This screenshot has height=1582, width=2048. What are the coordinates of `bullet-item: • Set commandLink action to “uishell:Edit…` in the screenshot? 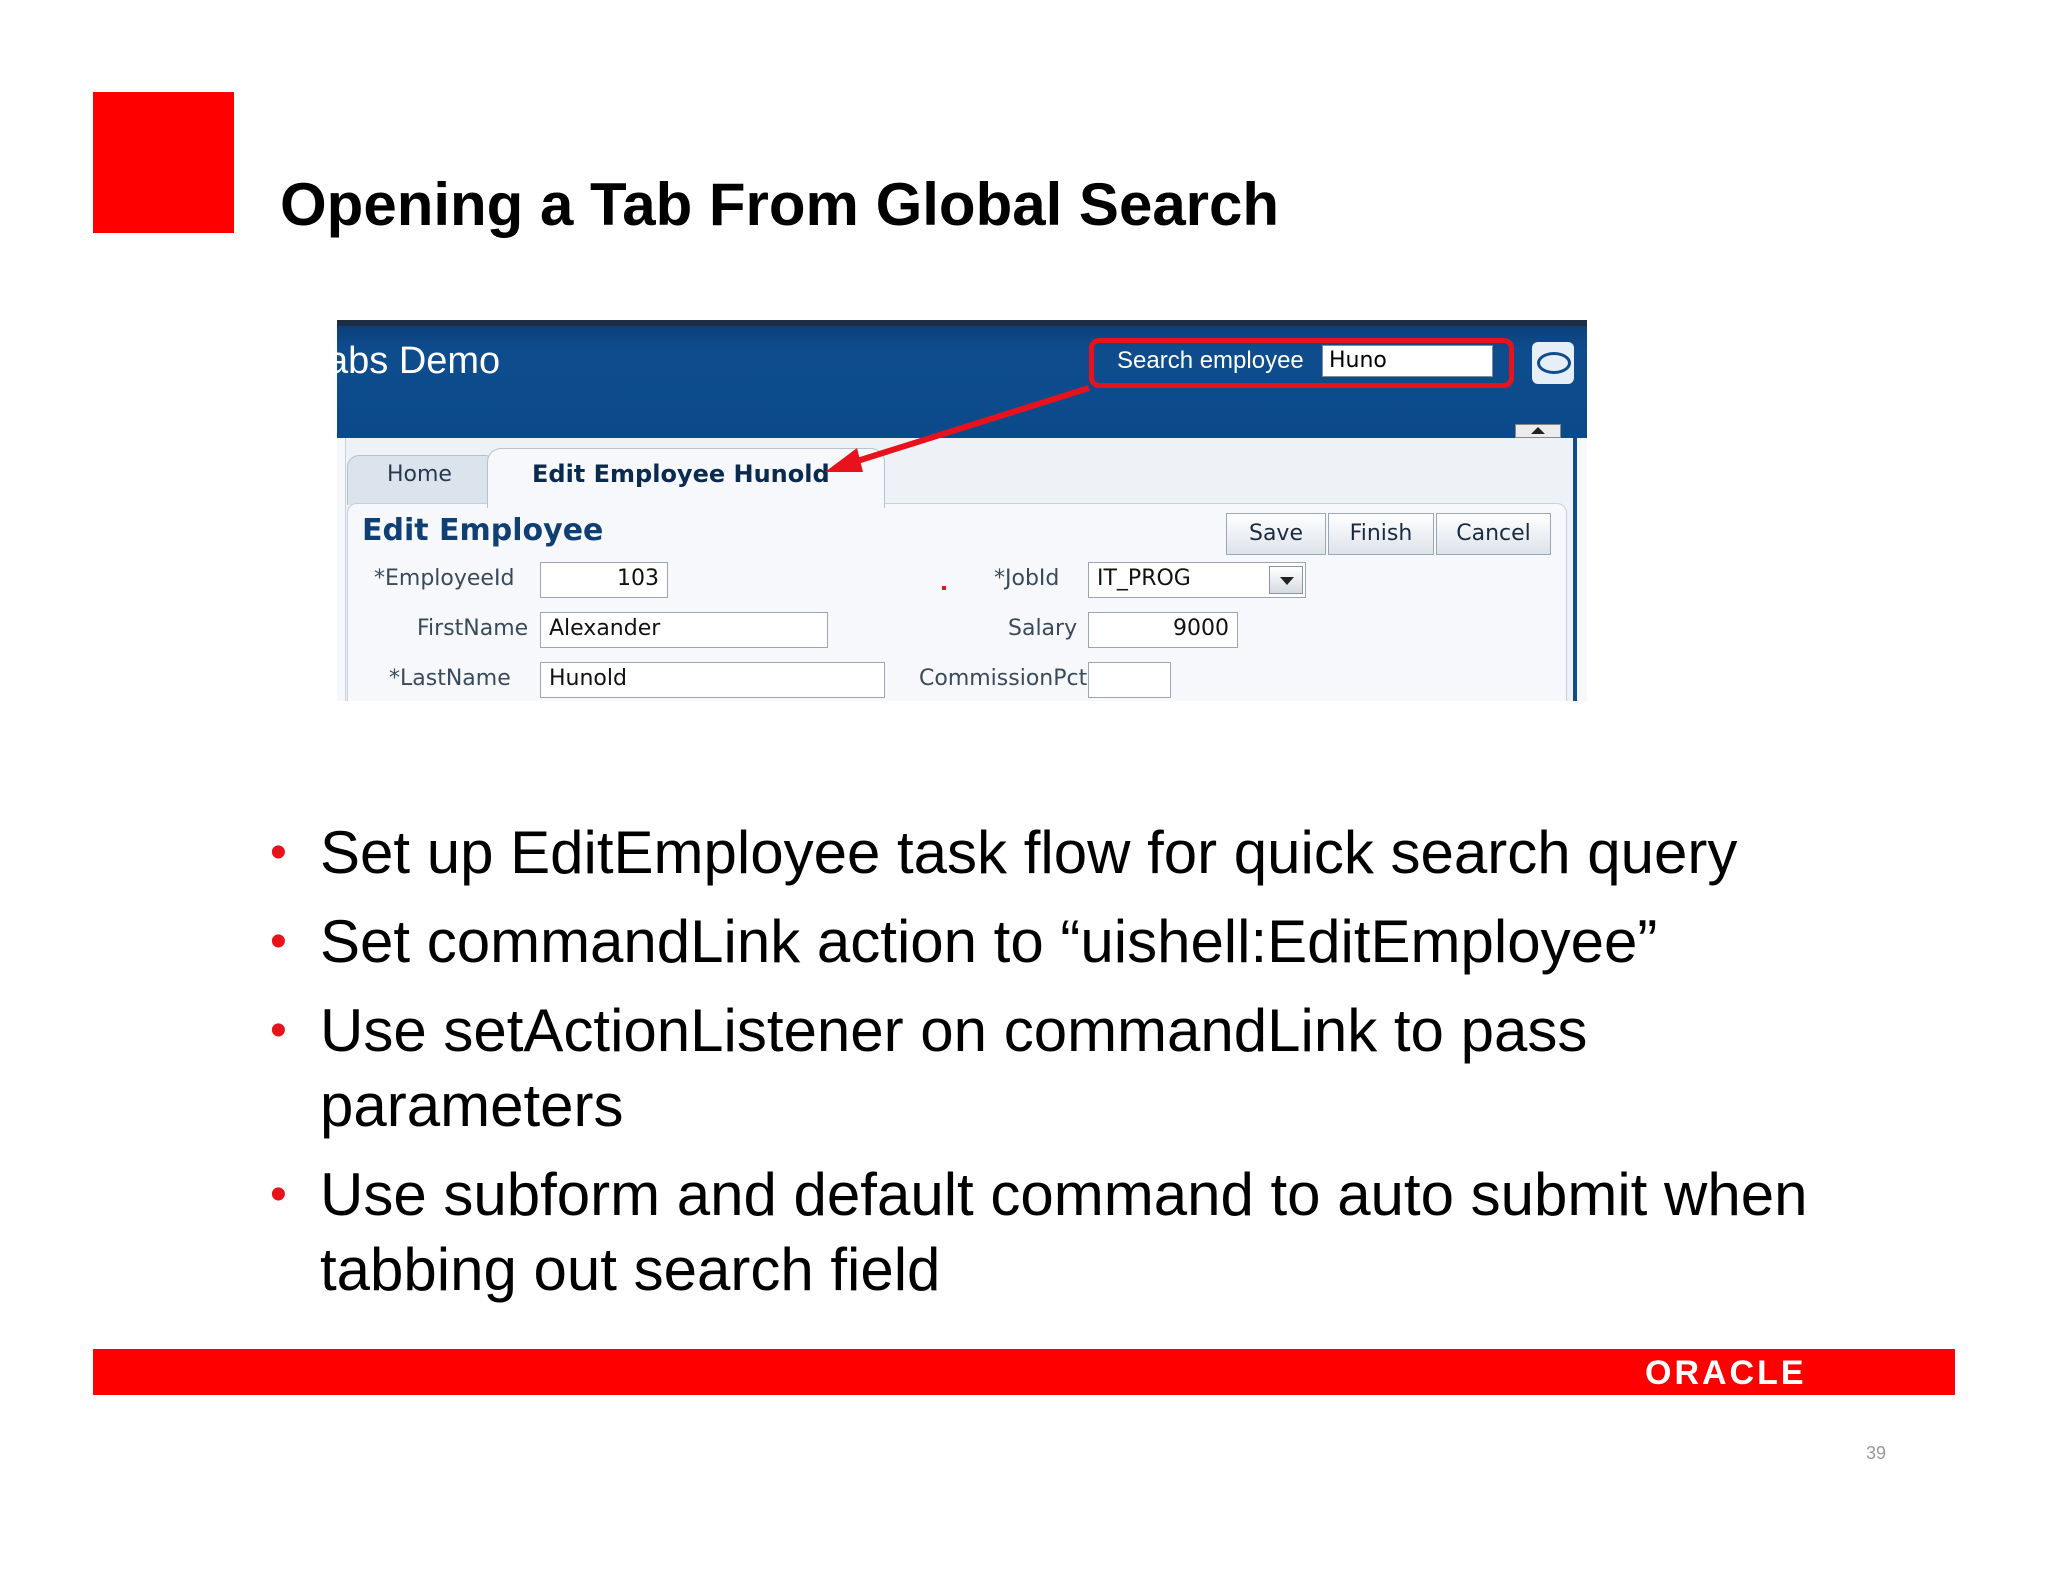 It's located at (1045, 941).